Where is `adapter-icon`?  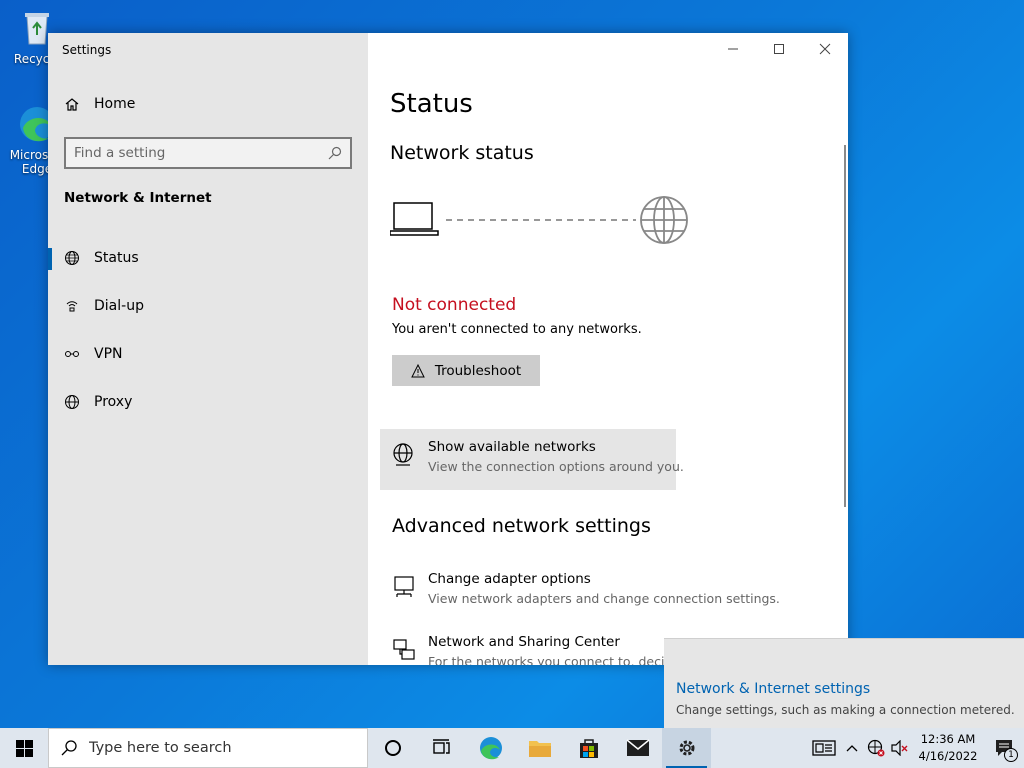
adapter-icon is located at coordinates (404, 586).